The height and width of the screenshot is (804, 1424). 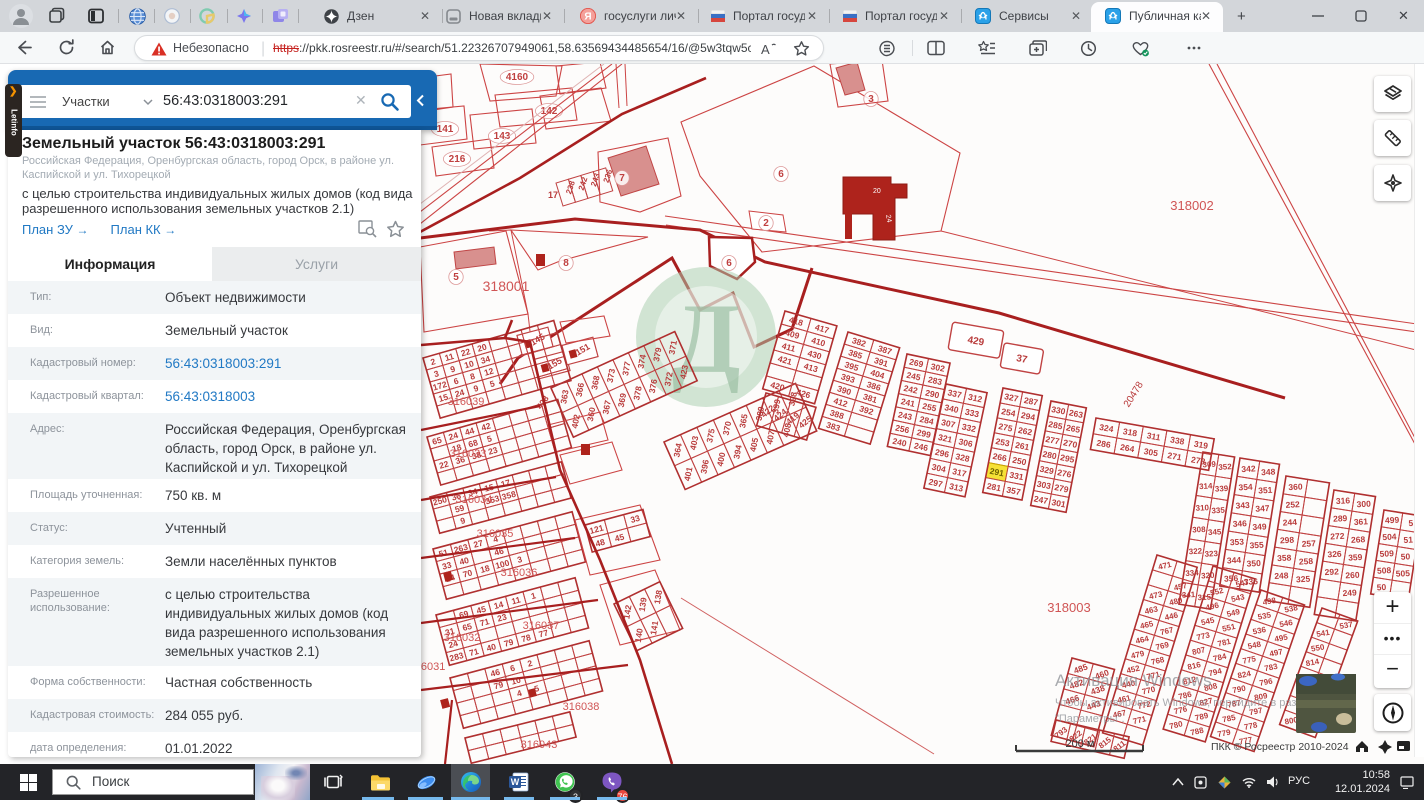 What do you see at coordinates (566, 263) in the screenshot?
I see `svg-text: 8` at bounding box center [566, 263].